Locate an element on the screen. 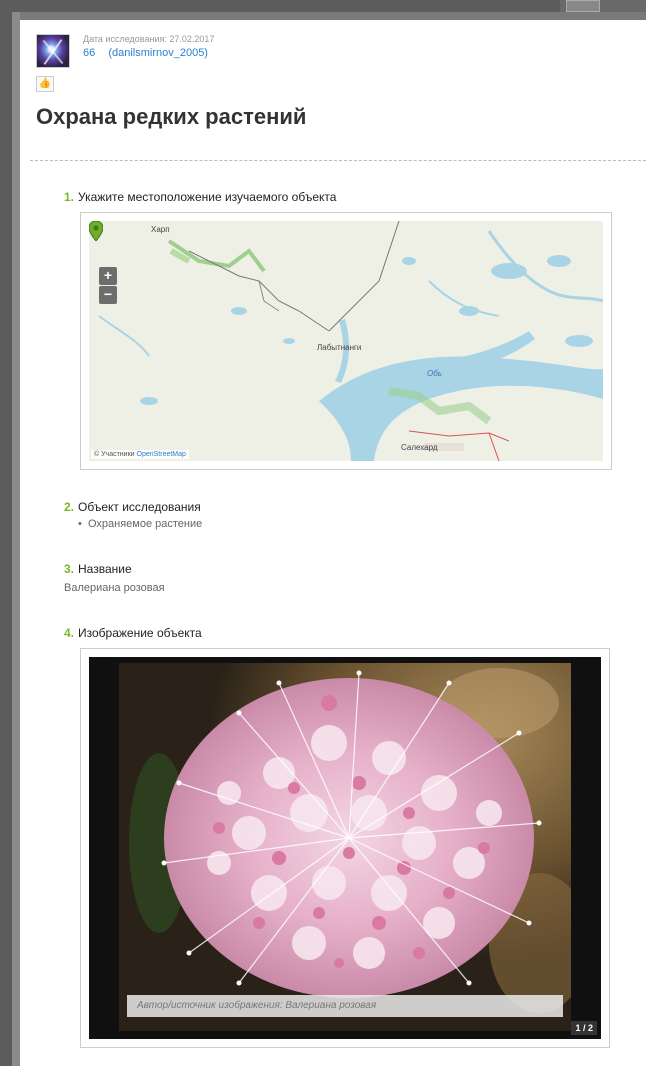  map-label-ob: Обь is located at coordinates (434, 373).